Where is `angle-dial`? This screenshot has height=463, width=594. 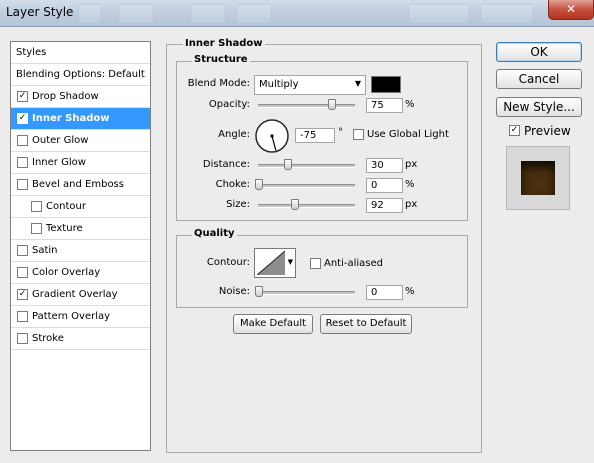
angle-dial is located at coordinates (272, 136).